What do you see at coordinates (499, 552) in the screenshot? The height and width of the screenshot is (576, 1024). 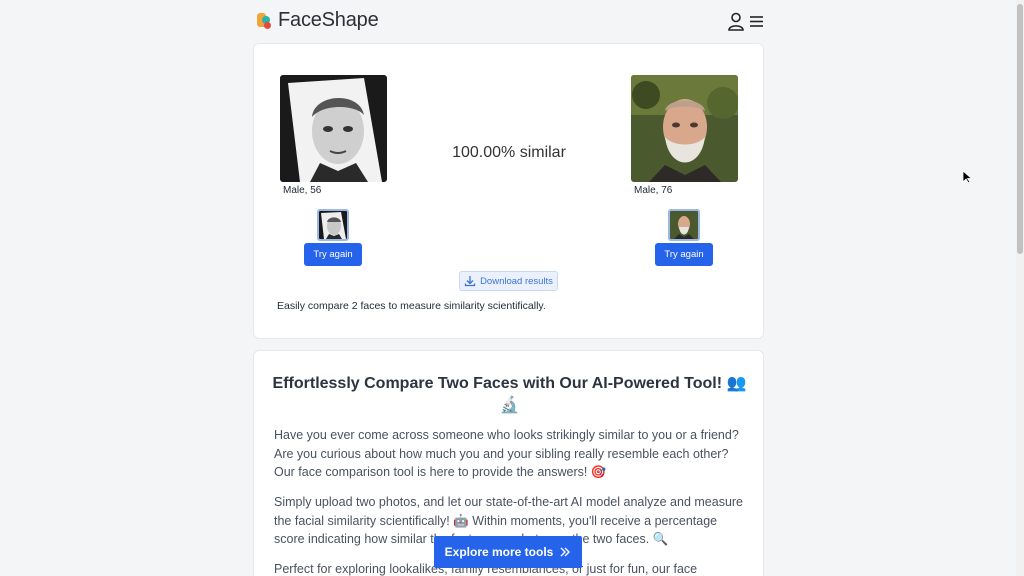 I see `explore-more-tools-label: Explore more tools` at bounding box center [499, 552].